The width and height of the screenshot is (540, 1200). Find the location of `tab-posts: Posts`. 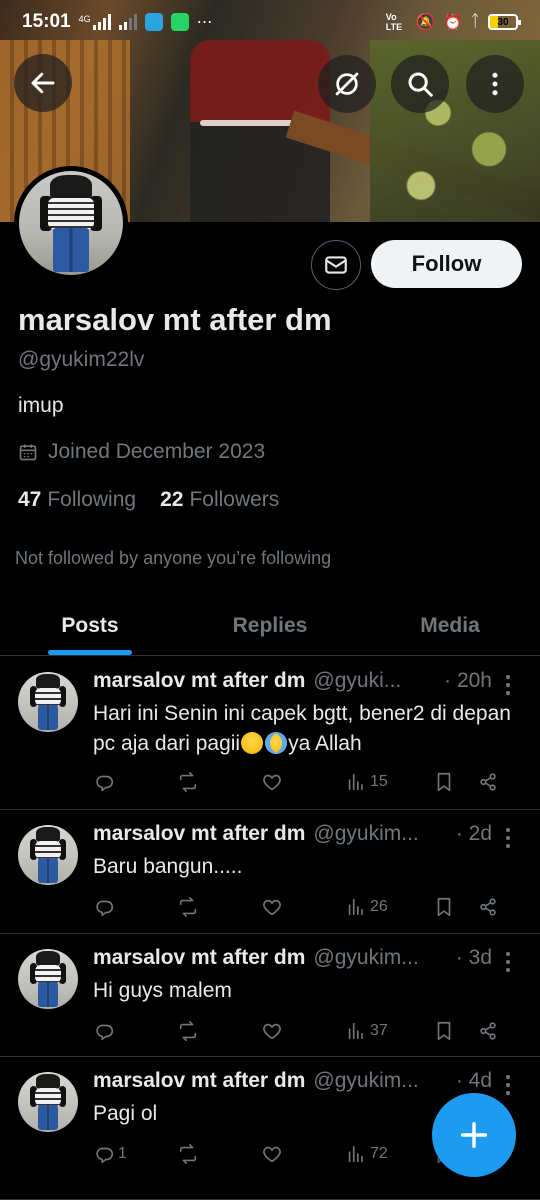

tab-posts: Posts is located at coordinates (90, 625).